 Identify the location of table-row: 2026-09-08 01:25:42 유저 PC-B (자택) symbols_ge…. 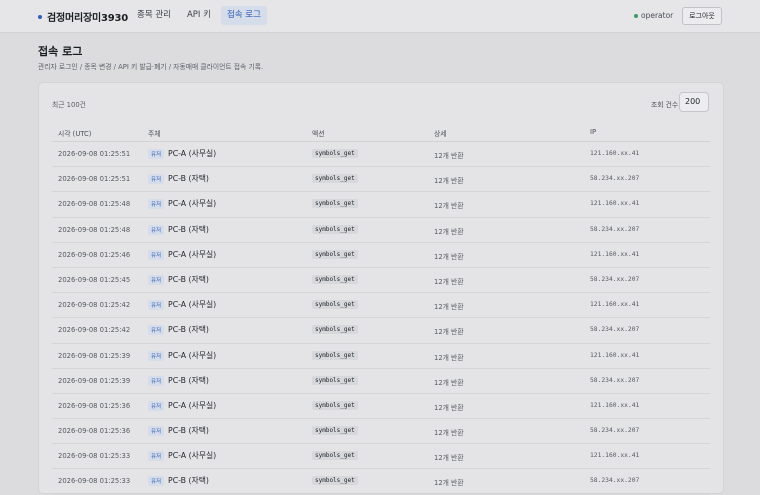
(381, 331).